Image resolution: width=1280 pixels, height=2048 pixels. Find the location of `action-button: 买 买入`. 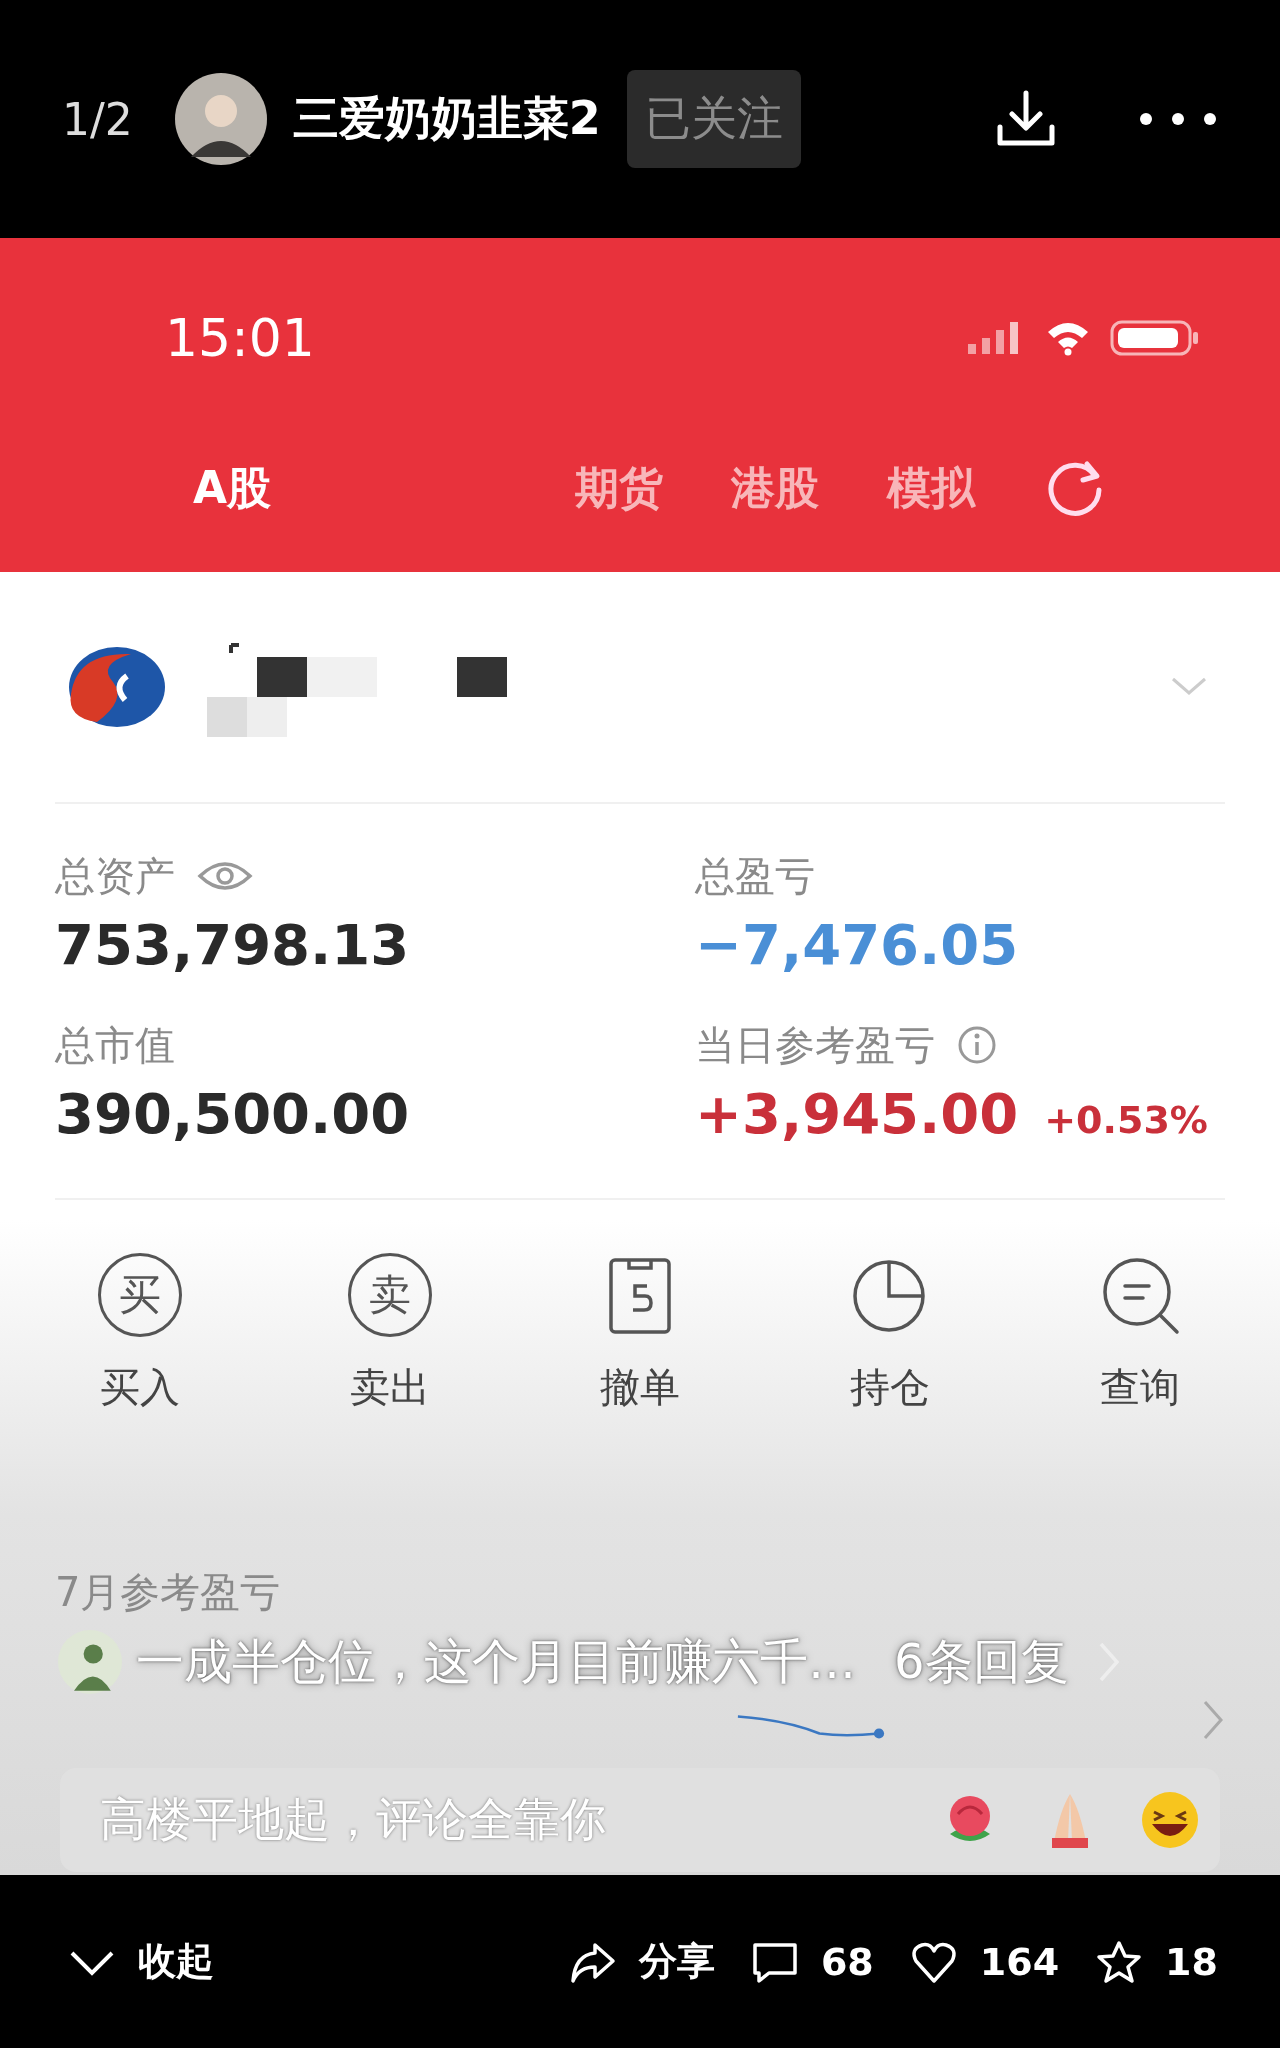

action-button: 买 买入 is located at coordinates (140, 1332).